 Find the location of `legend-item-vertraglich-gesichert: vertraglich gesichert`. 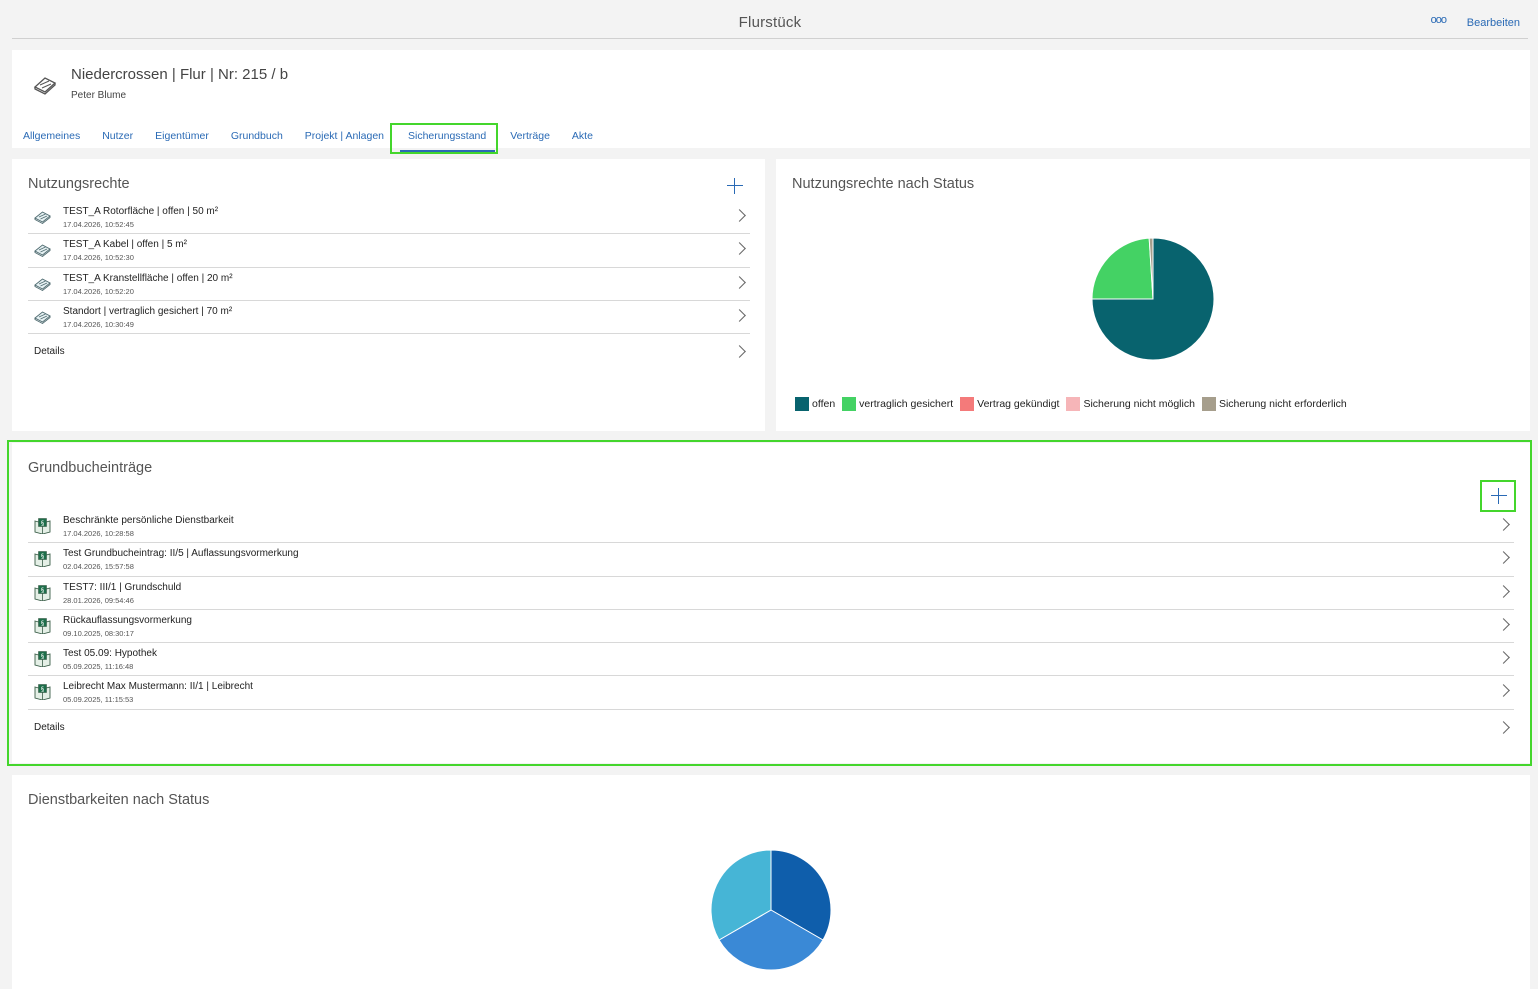

legend-item-vertraglich-gesichert: vertraglich gesichert is located at coordinates (897, 404).